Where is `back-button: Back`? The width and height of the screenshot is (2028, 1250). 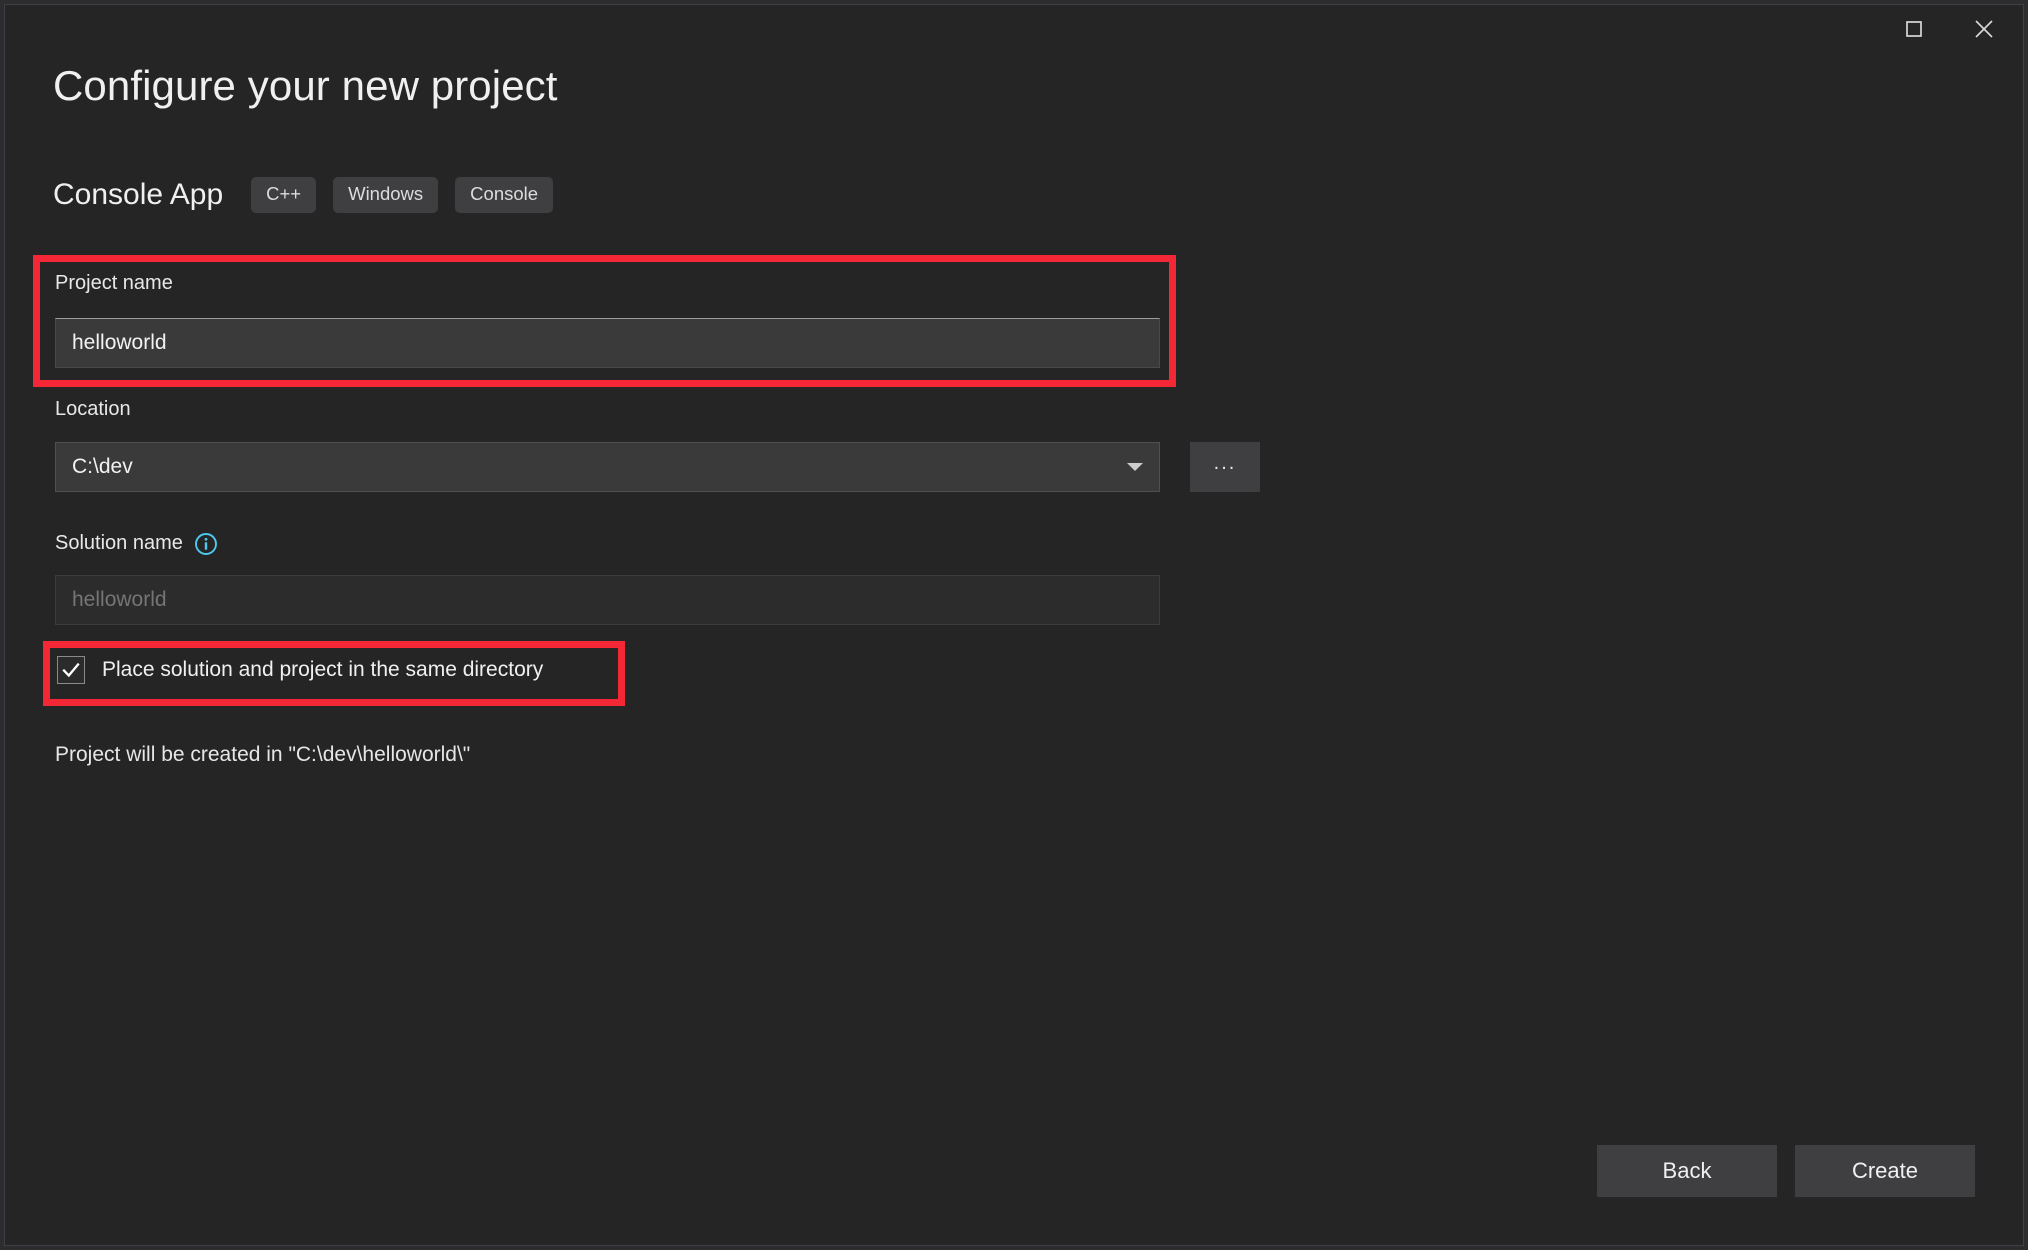 back-button: Back is located at coordinates (1687, 1171).